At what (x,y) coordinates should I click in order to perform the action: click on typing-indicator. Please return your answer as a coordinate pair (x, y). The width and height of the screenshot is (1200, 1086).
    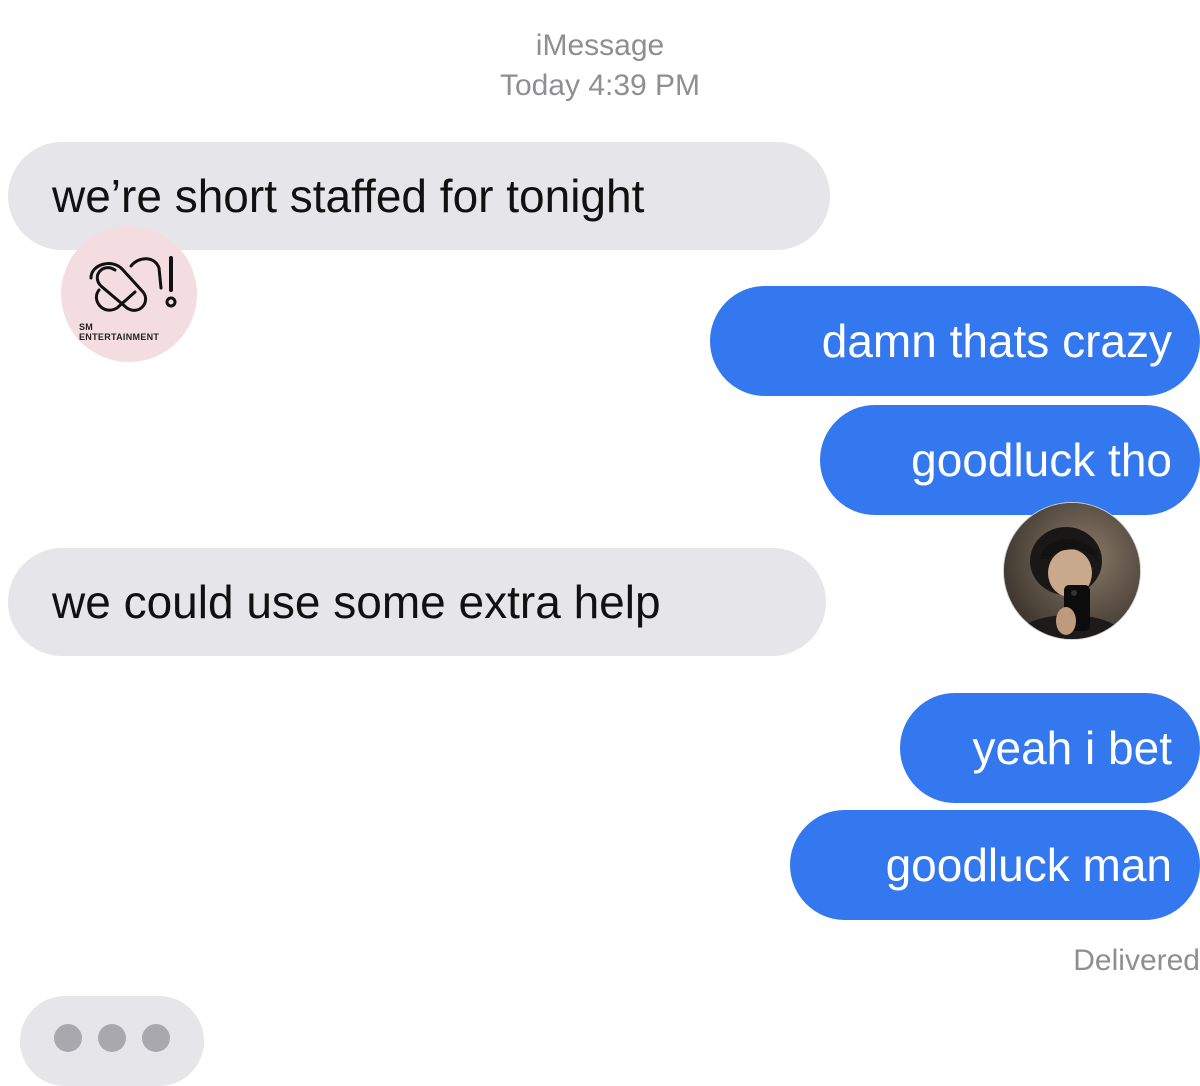
    Looking at the image, I should click on (112, 1041).